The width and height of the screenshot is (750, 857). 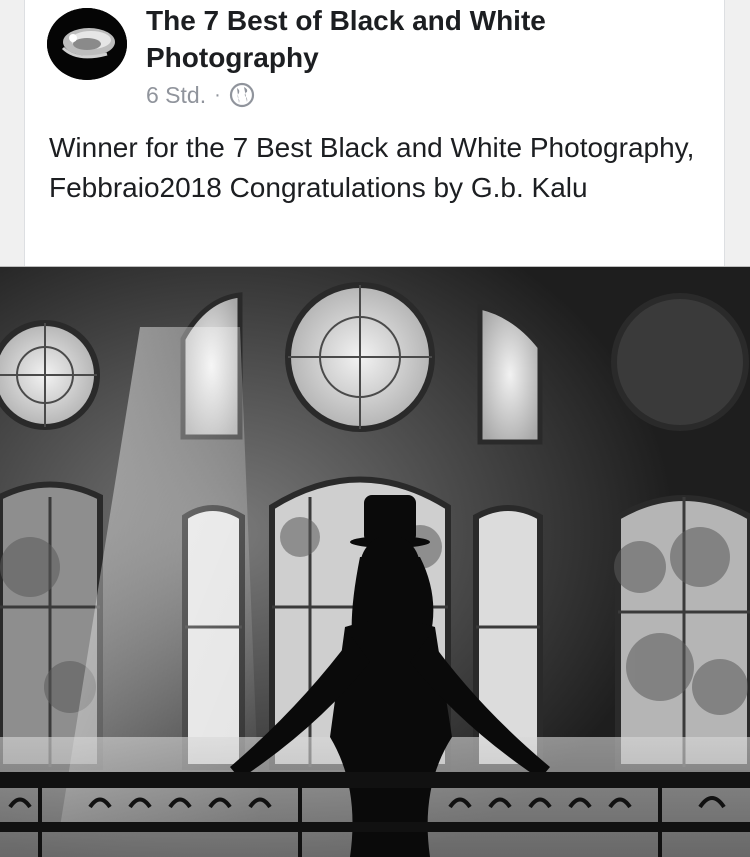 What do you see at coordinates (87, 44) in the screenshot?
I see `page-avatar` at bounding box center [87, 44].